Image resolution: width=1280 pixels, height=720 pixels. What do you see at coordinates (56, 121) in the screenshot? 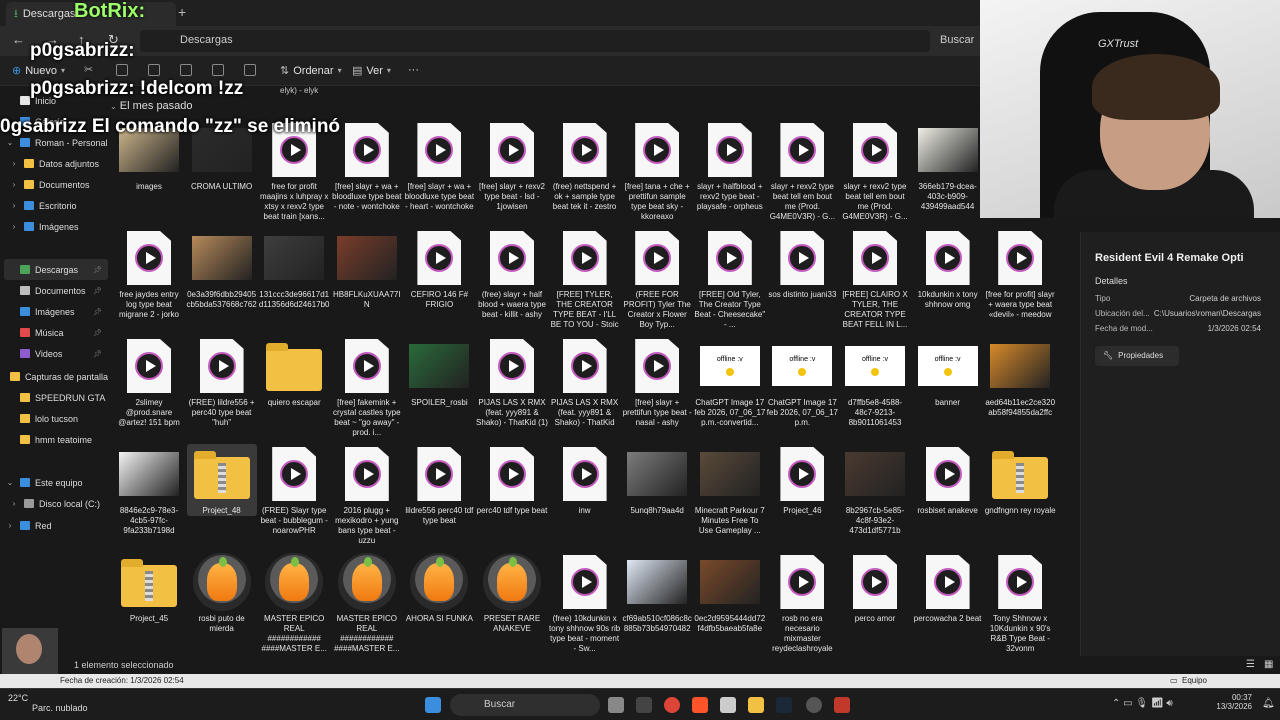
I see `sidebar-item: Galería` at bounding box center [56, 121].